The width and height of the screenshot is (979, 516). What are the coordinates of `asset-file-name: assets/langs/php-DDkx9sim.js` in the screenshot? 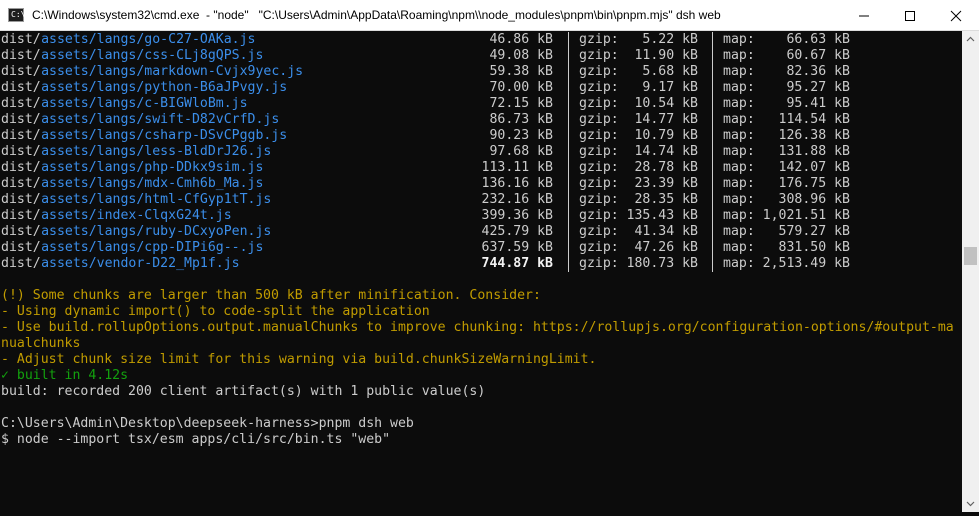 It's located at (152, 167).